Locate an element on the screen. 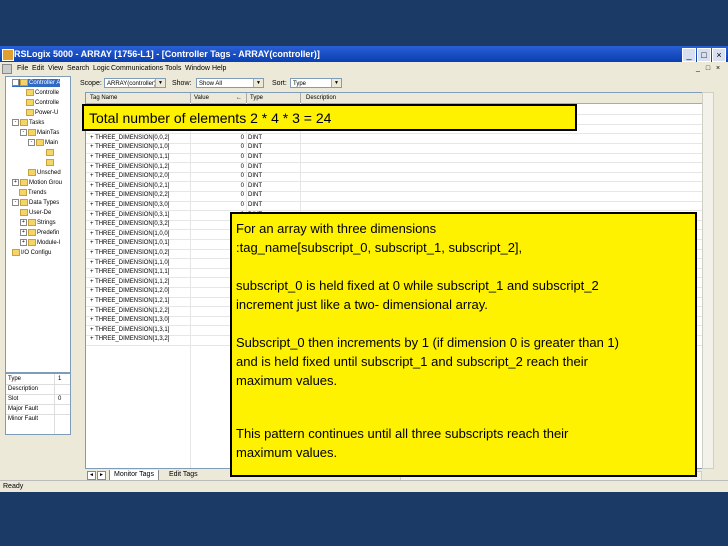 The image size is (728, 546). table-header: Tag Name Value ← Type Description is located at coordinates (394, 98).